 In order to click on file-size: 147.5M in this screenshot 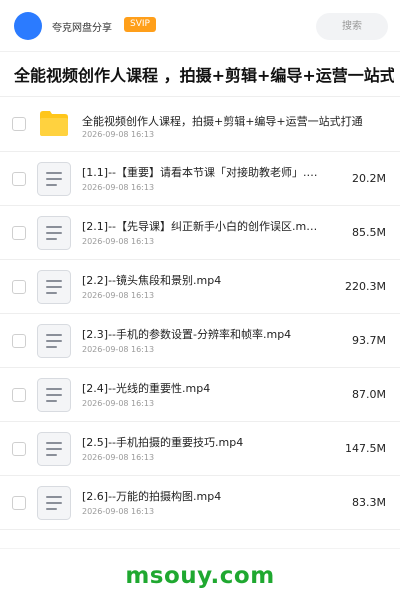, I will do `click(365, 448)`.